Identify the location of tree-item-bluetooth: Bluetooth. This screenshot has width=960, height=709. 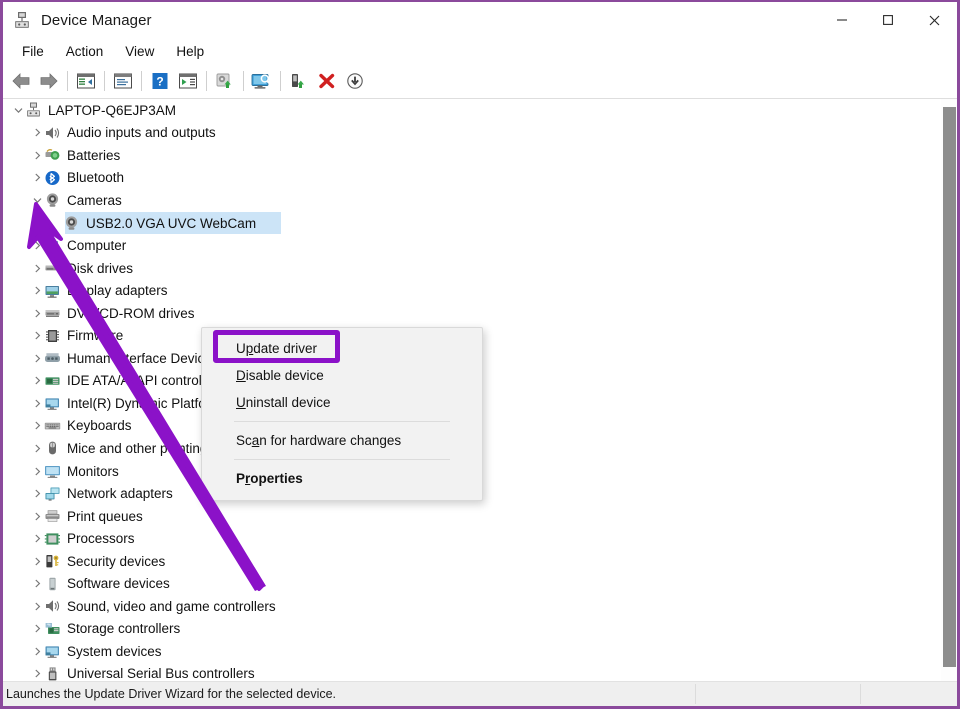
(480, 178).